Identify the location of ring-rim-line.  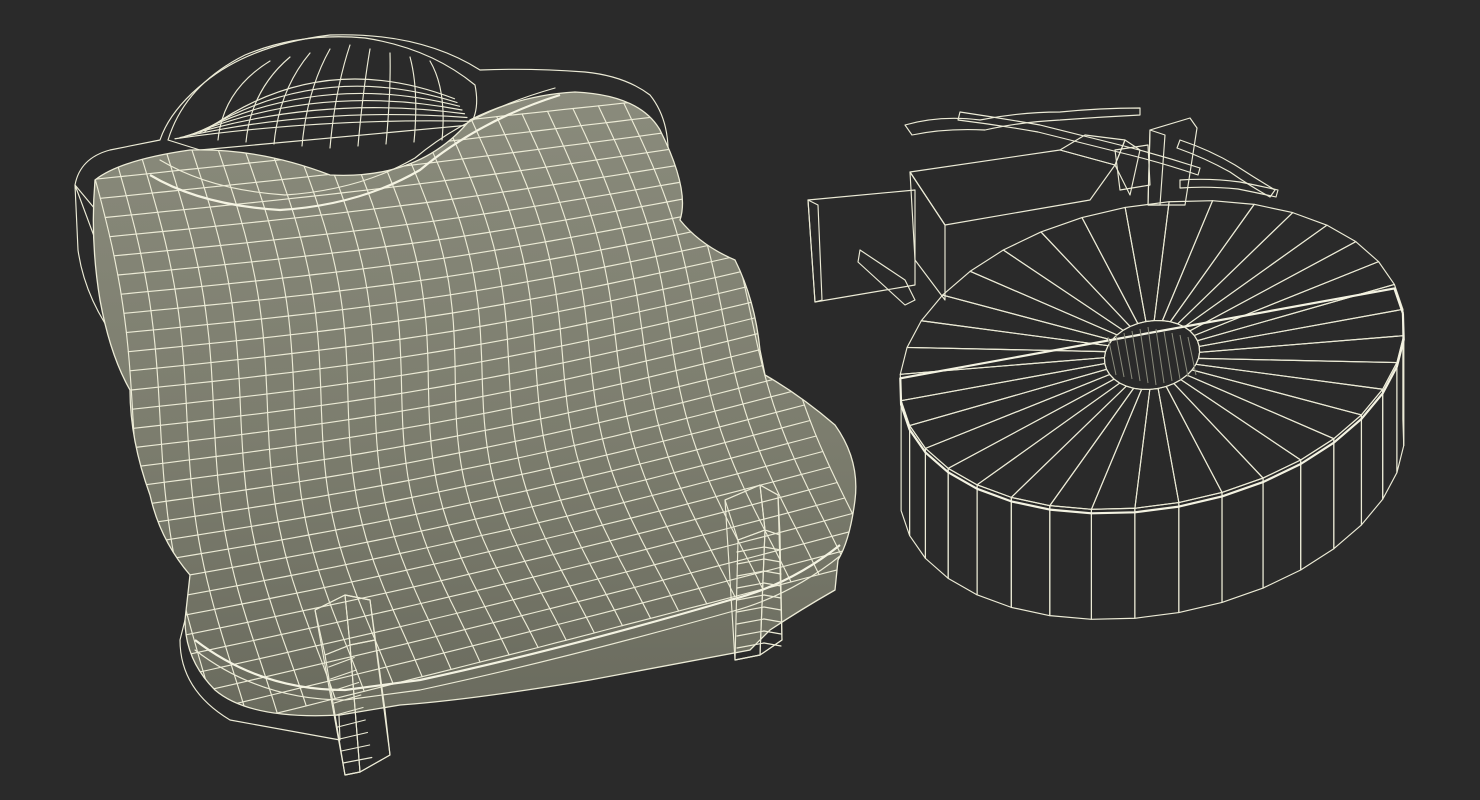
(1152, 401).